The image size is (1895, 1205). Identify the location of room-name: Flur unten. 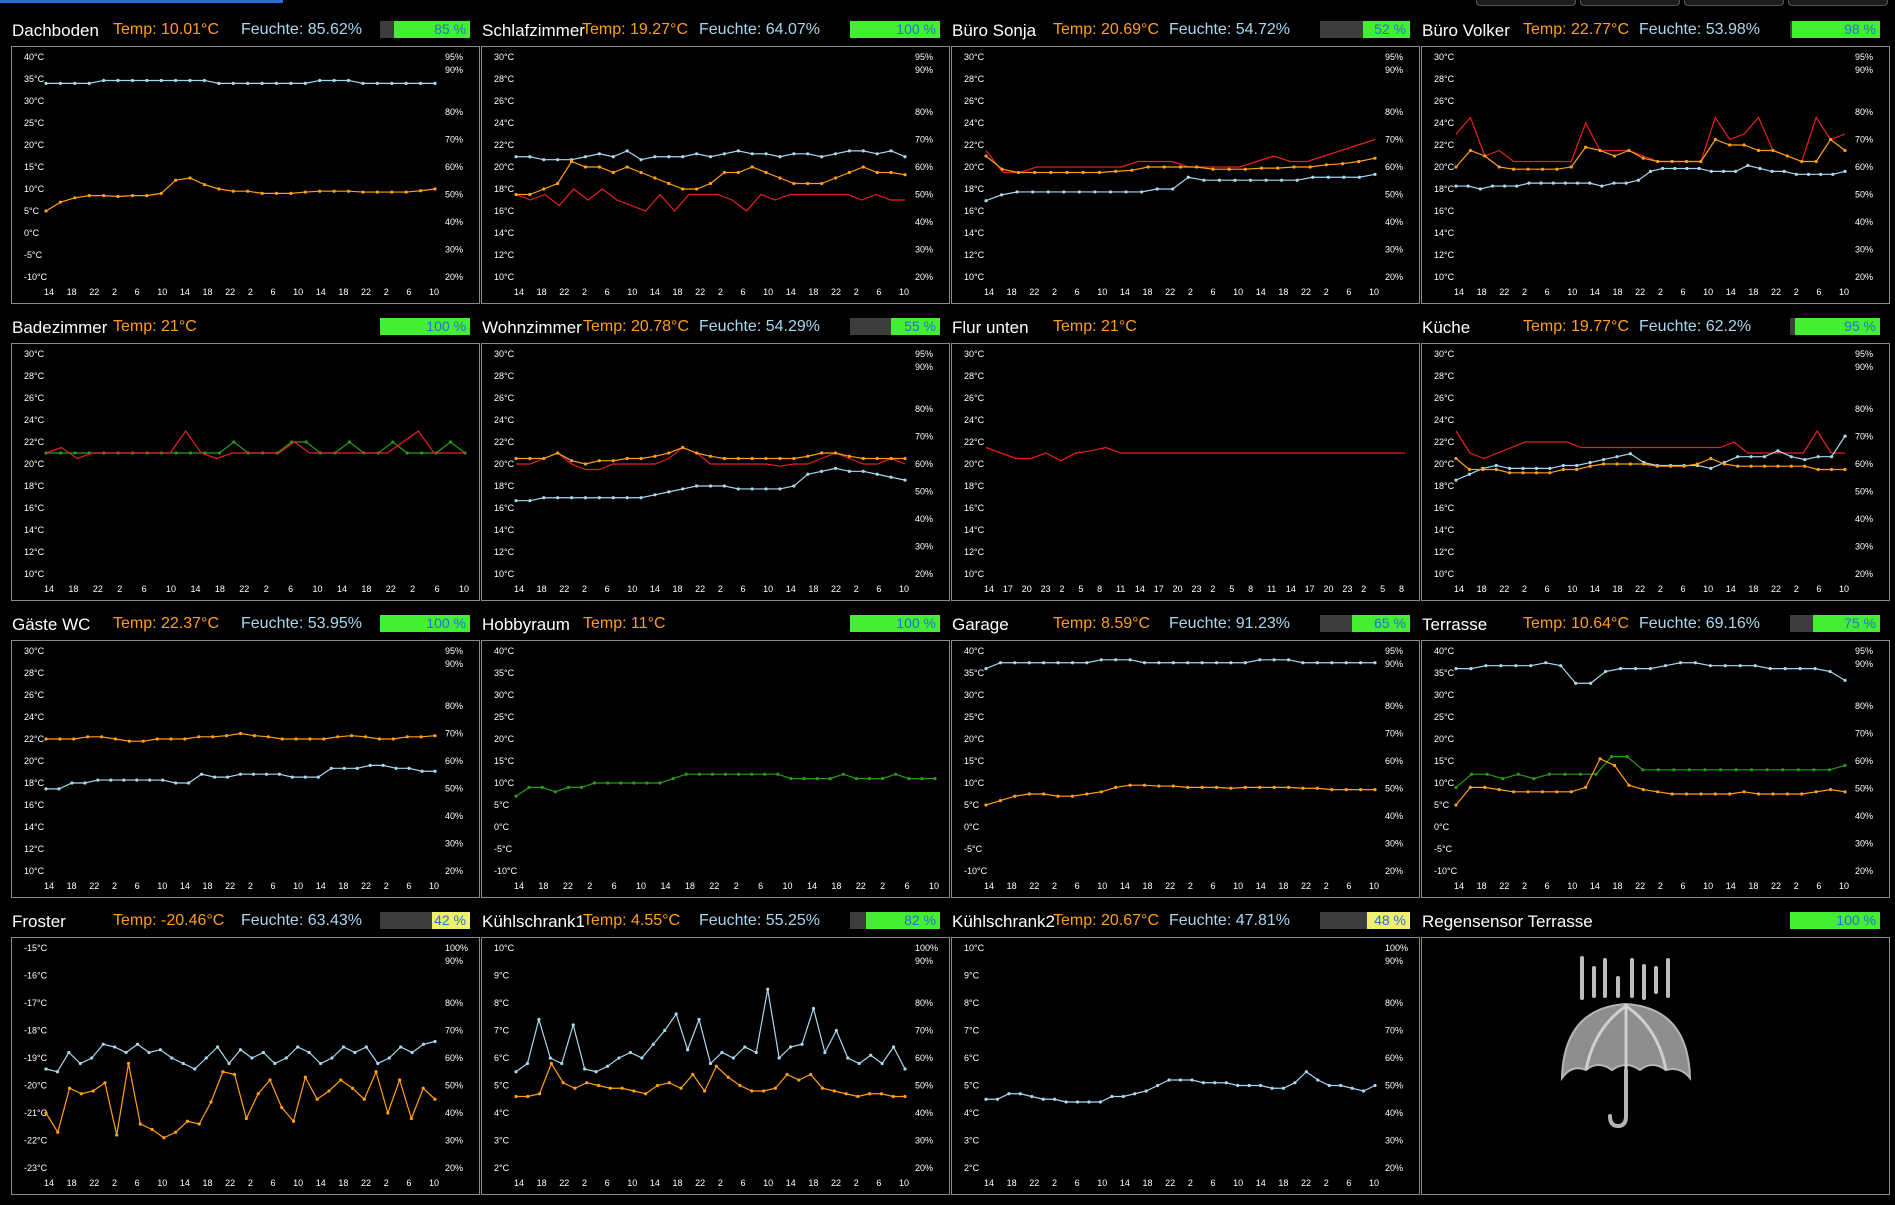
(990, 328).